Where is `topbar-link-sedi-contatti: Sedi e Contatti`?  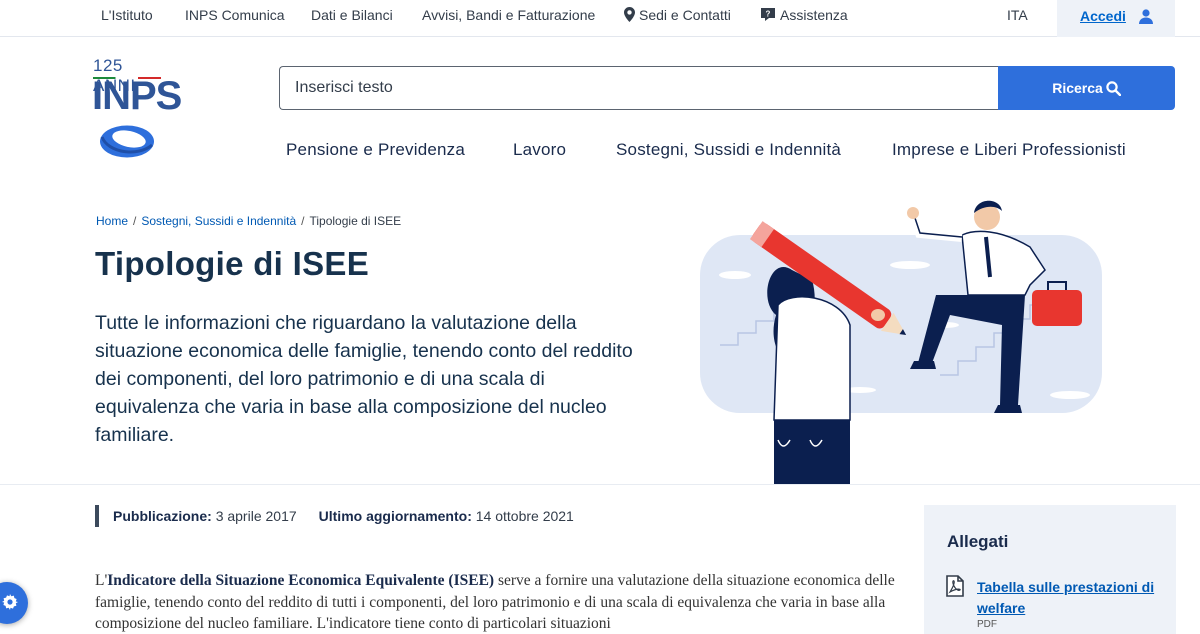
topbar-link-sedi-contatti: Sedi e Contatti is located at coordinates (677, 15).